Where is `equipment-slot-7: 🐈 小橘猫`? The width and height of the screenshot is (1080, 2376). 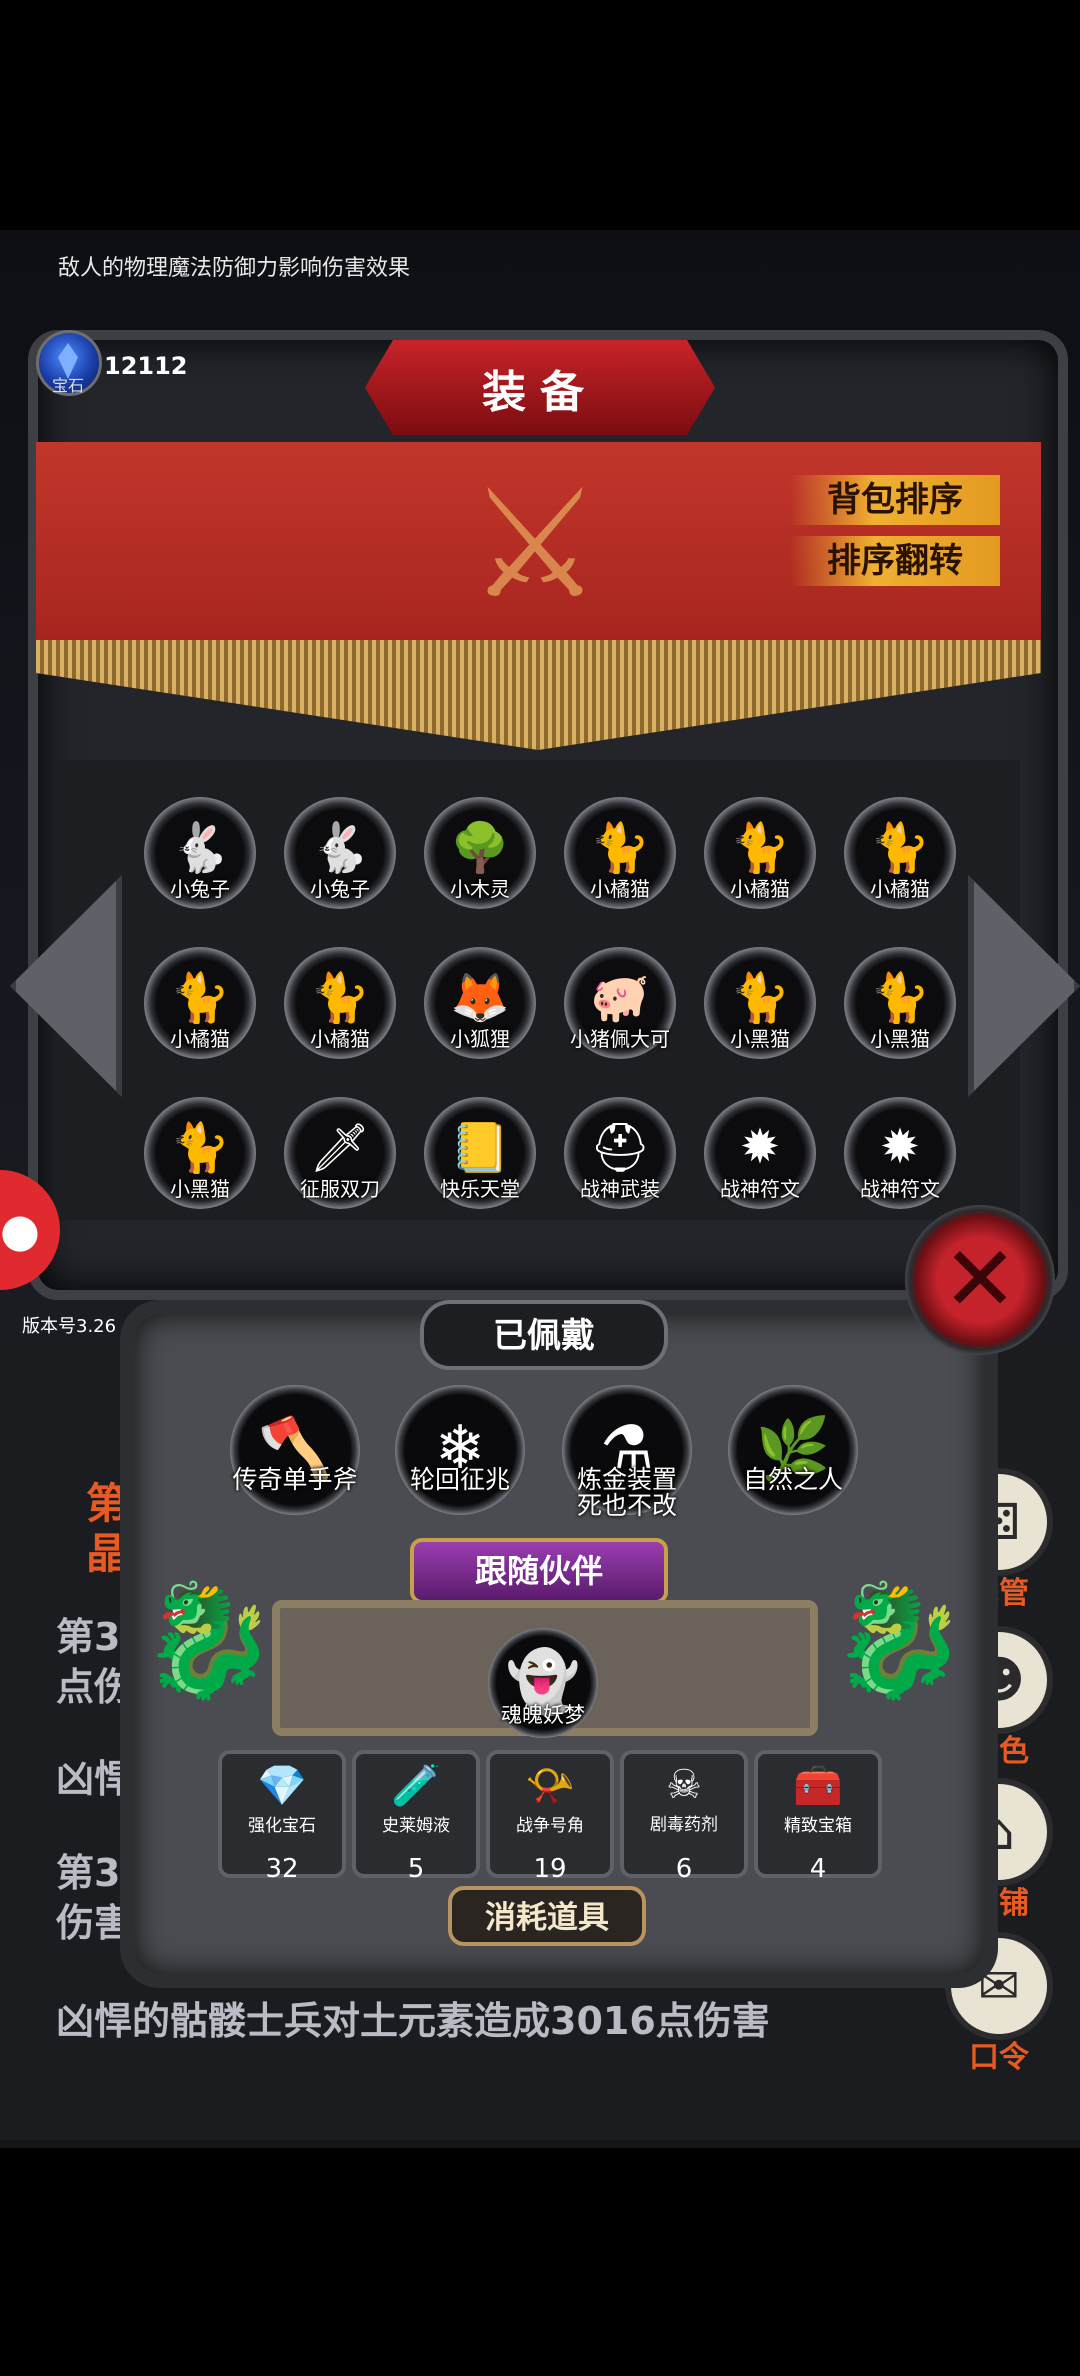
equipment-slot-7: 🐈 小橘猫 is located at coordinates (200, 1017).